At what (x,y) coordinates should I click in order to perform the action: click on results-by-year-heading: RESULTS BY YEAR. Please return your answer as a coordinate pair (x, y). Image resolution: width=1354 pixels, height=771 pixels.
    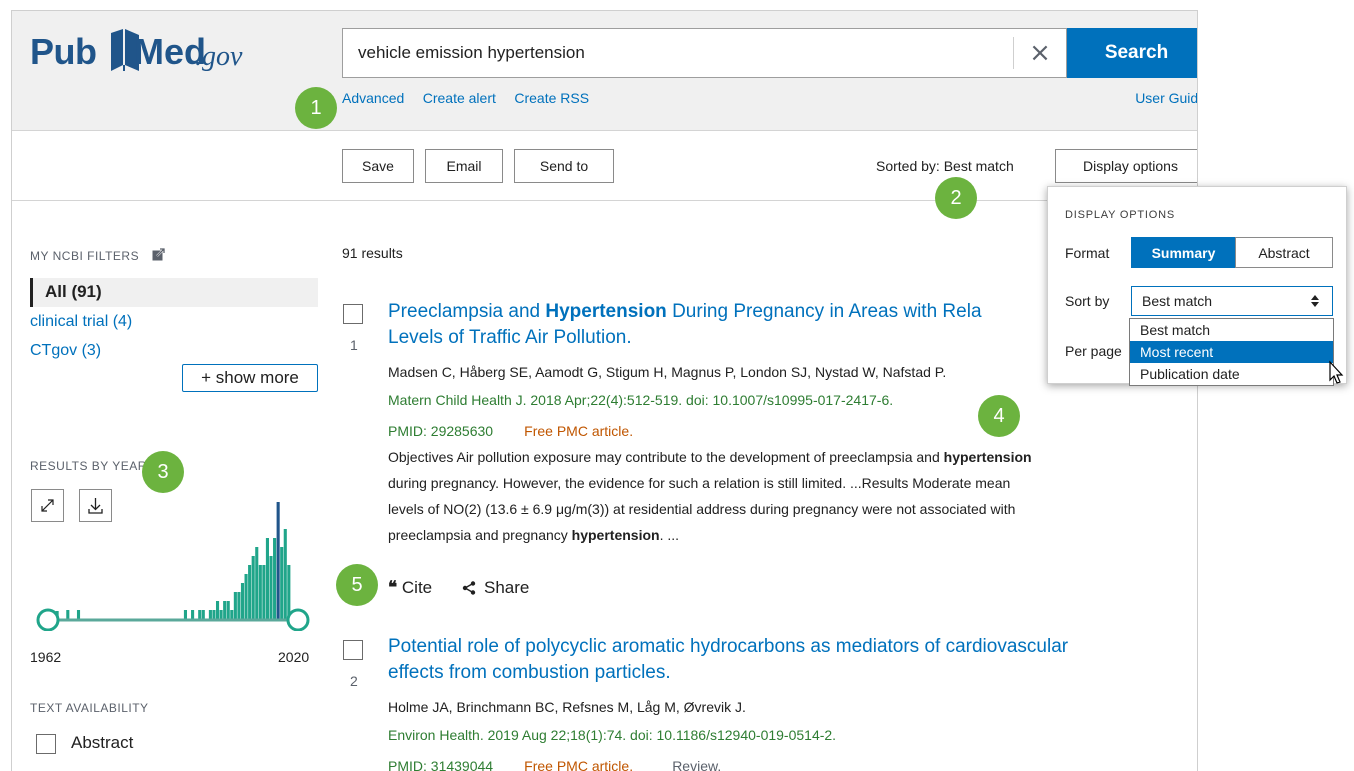
    Looking at the image, I should click on (88, 466).